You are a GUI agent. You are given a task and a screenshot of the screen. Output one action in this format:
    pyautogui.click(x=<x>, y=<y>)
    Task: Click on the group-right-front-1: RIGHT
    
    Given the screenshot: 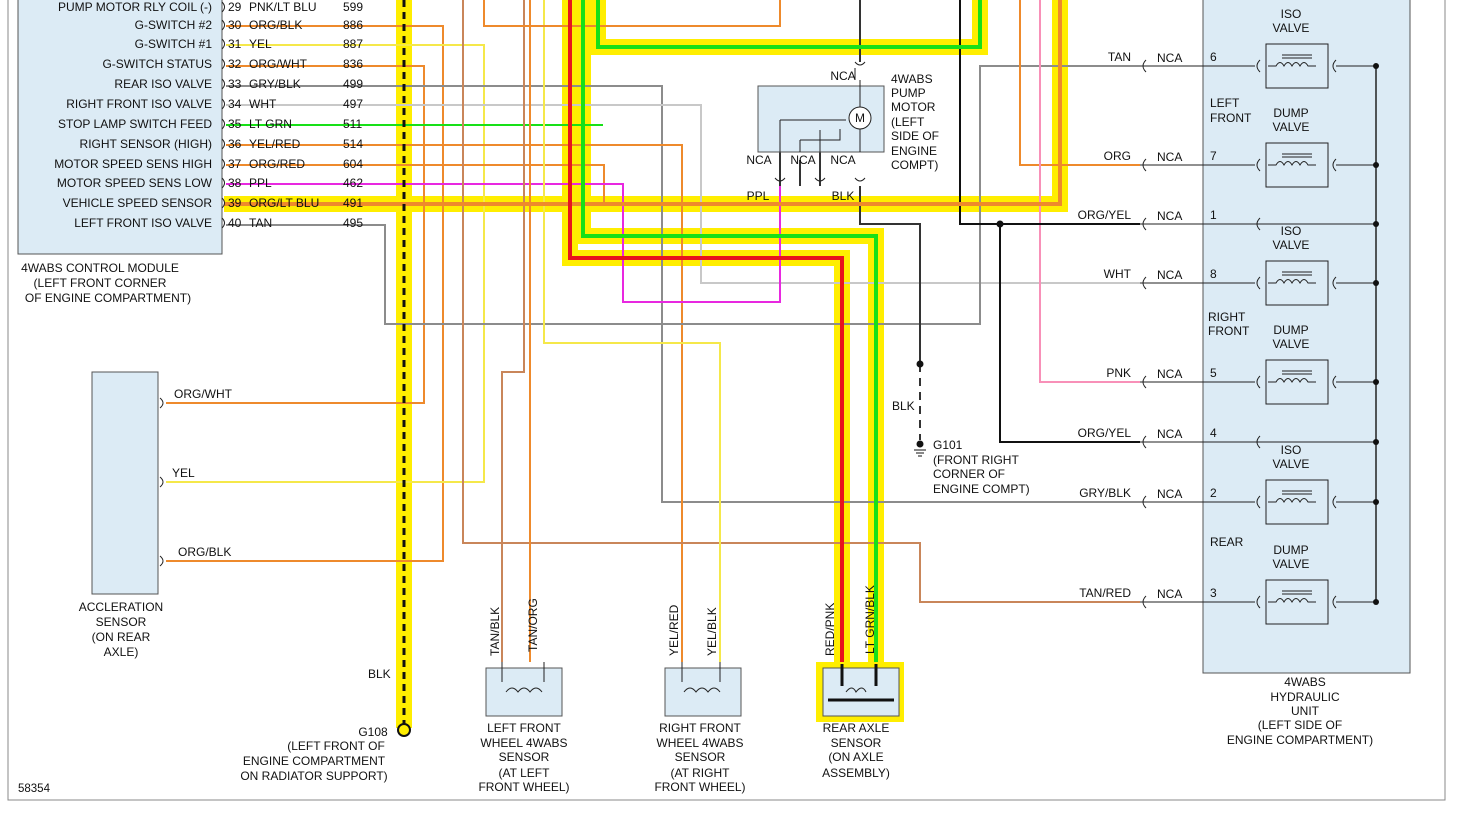 What is the action you would take?
    pyautogui.click(x=1227, y=317)
    